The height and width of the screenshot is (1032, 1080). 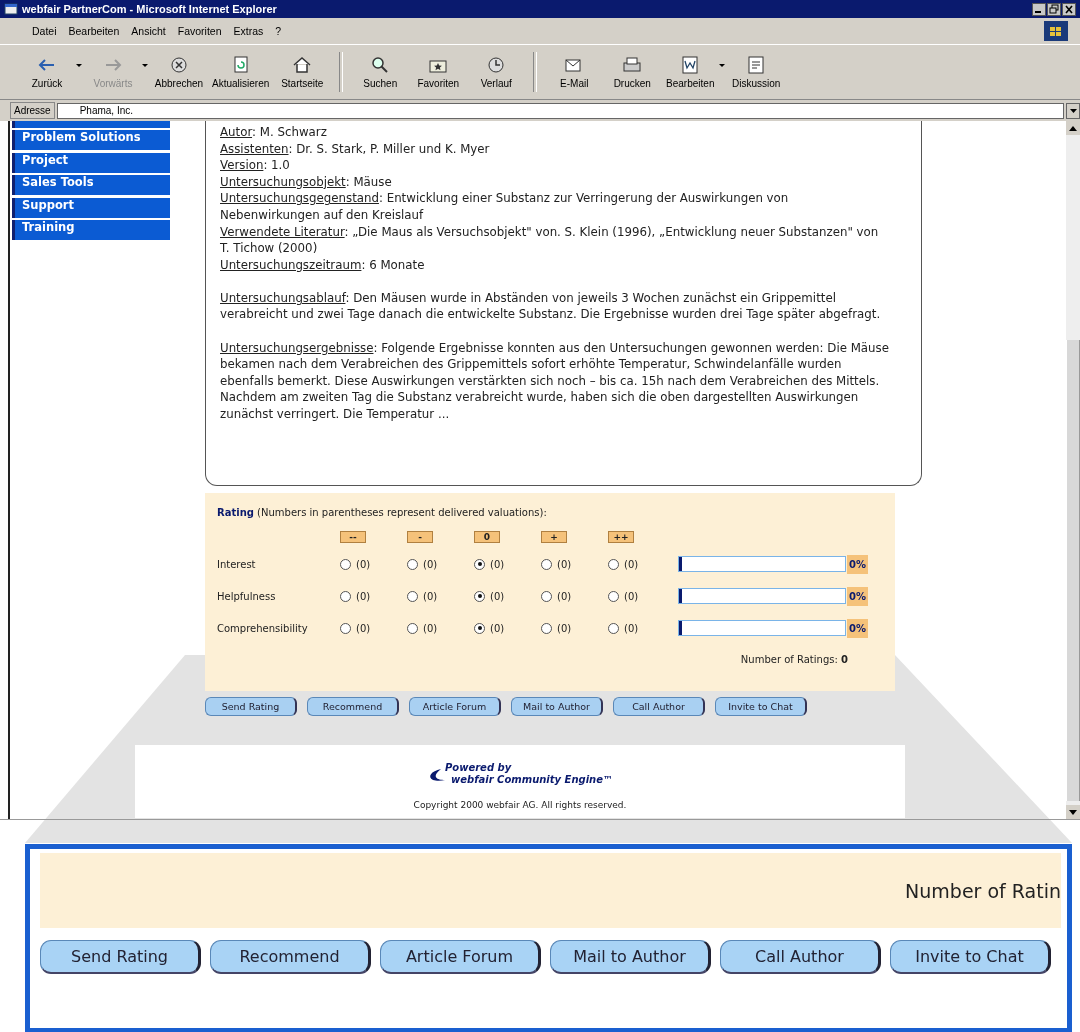 What do you see at coordinates (1073, 570) in the screenshot?
I see `scroll-thumb` at bounding box center [1073, 570].